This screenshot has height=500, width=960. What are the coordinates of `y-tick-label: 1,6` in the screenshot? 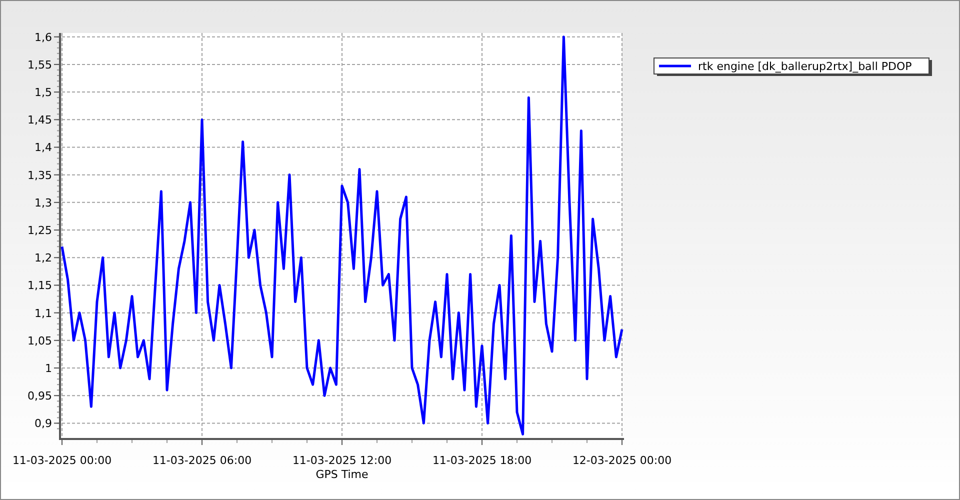 It's located at (43, 37).